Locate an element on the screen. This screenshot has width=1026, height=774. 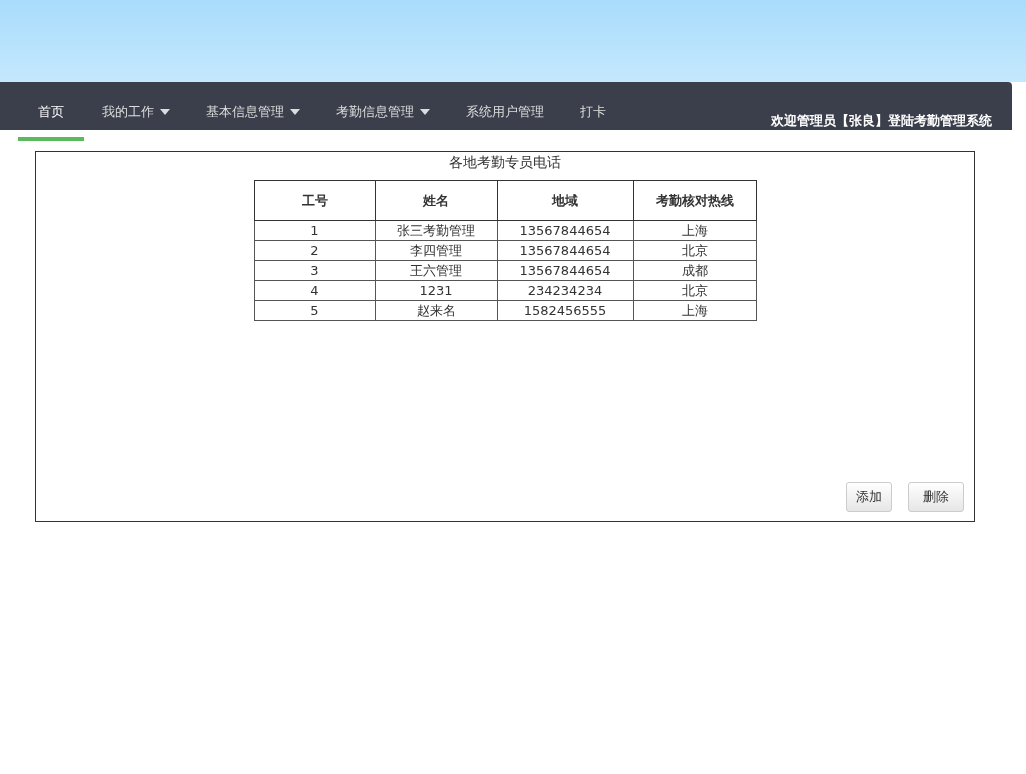
nav-tab: 基本信息管理 is located at coordinates (252, 111).